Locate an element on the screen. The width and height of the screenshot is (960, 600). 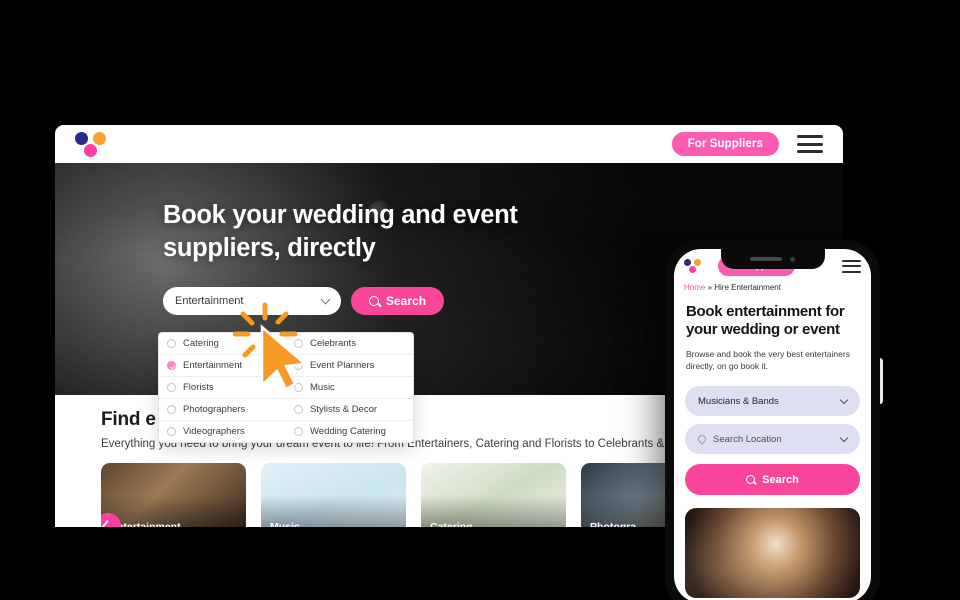
desktop-header-actions: For Suppliers is located at coordinates (747, 144).